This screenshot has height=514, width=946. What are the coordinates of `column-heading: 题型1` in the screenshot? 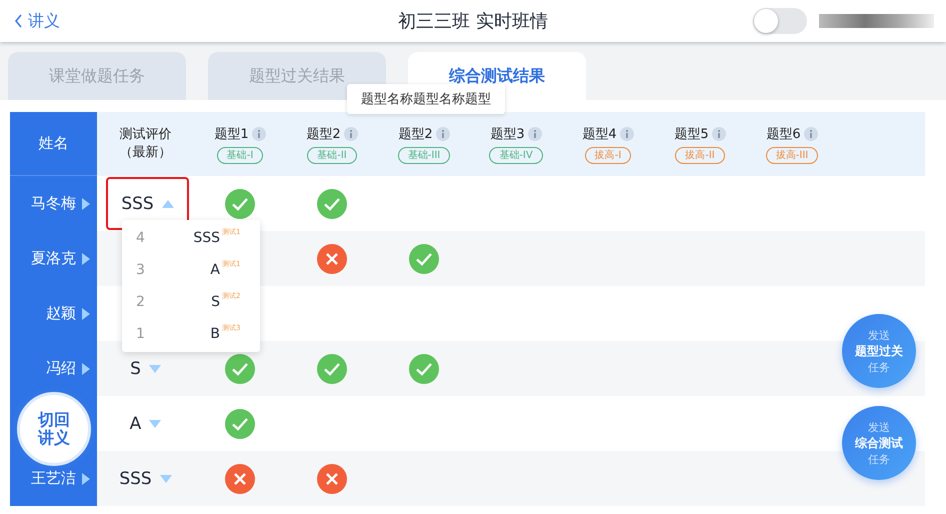 It's located at (231, 134).